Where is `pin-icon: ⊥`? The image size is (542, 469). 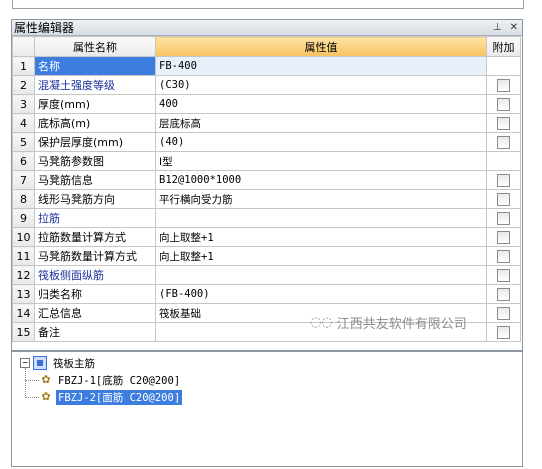 pin-icon: ⊥ is located at coordinates (497, 27).